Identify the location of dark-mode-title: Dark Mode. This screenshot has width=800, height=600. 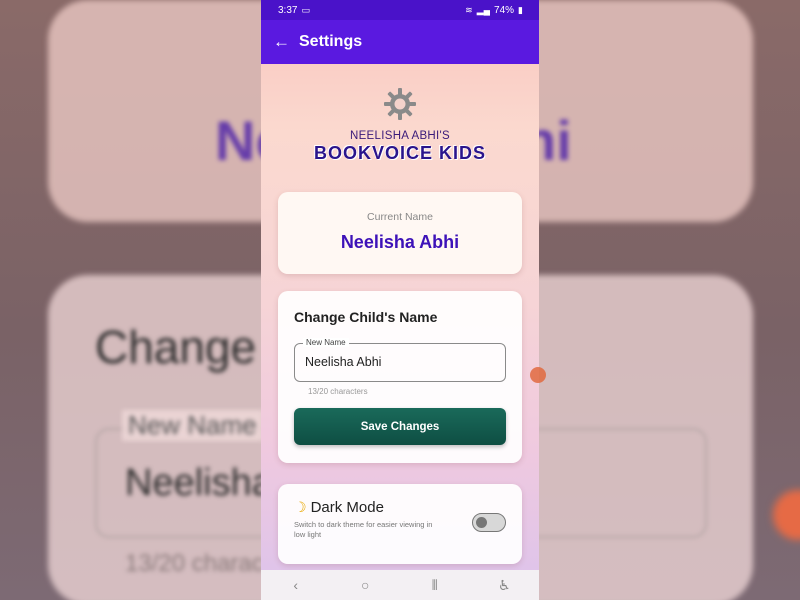
(347, 507).